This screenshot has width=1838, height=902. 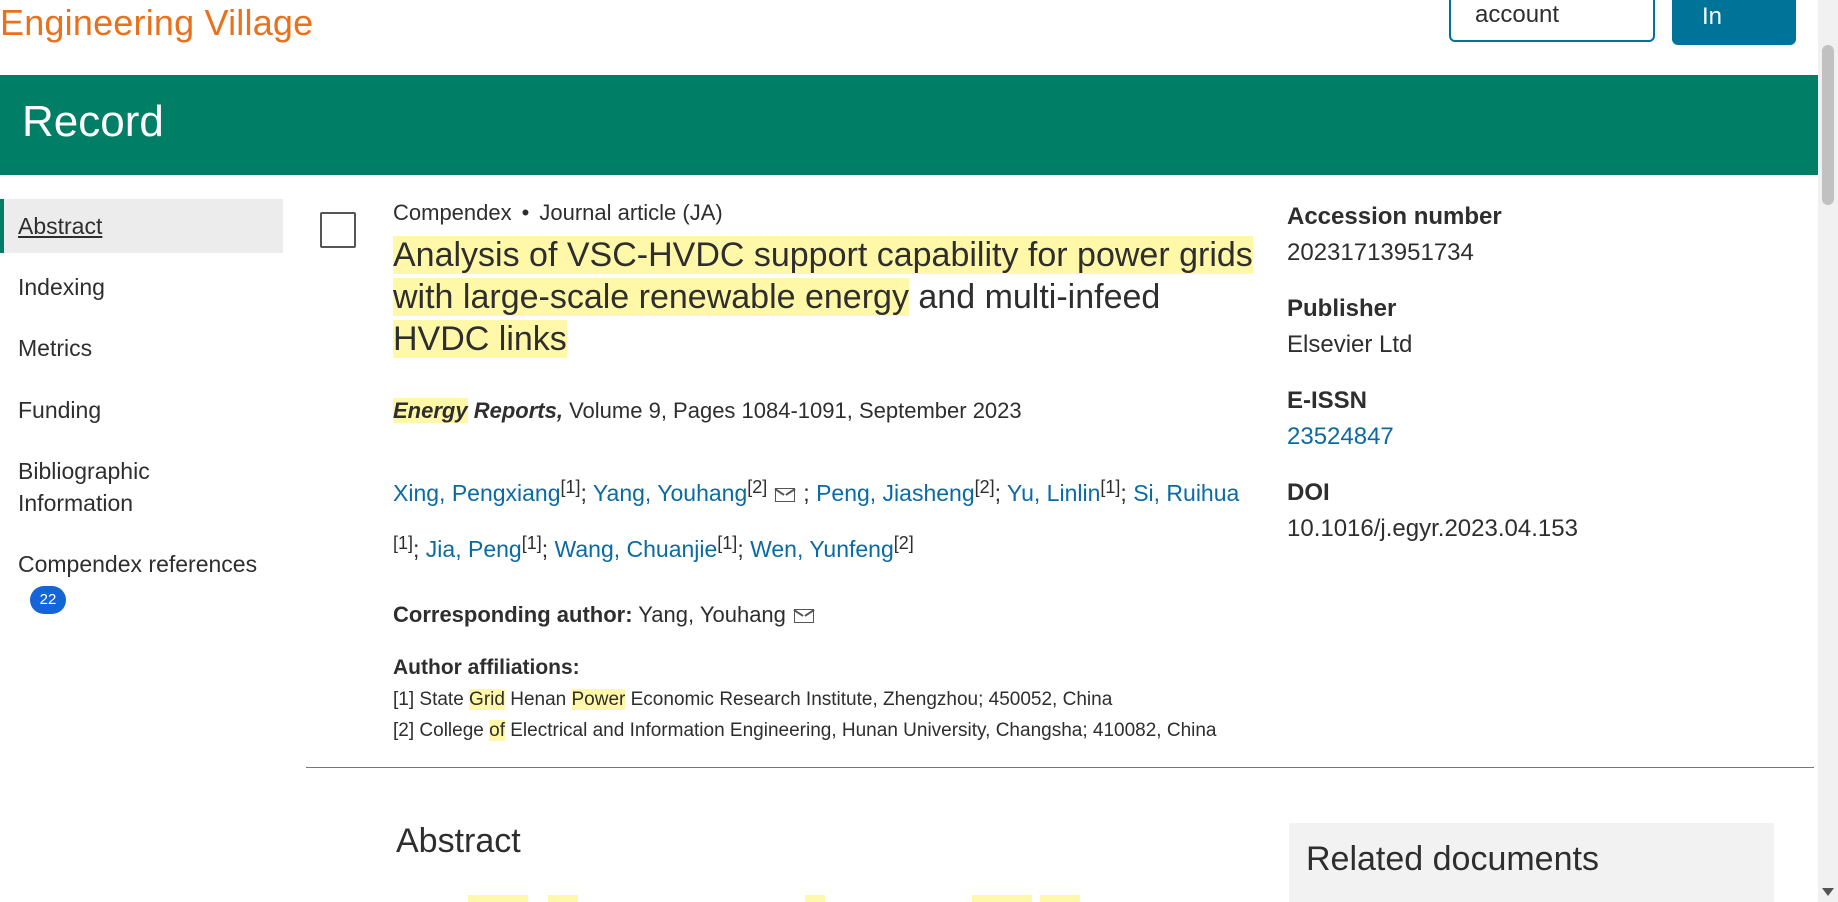 What do you see at coordinates (1350, 344) in the screenshot?
I see `publisher-value: Elsevier Ltd` at bounding box center [1350, 344].